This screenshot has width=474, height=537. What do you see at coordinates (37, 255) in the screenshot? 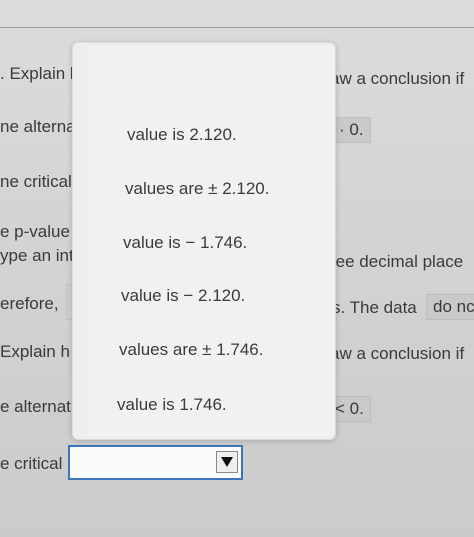
I see `instruction-text: ype an int` at bounding box center [37, 255].